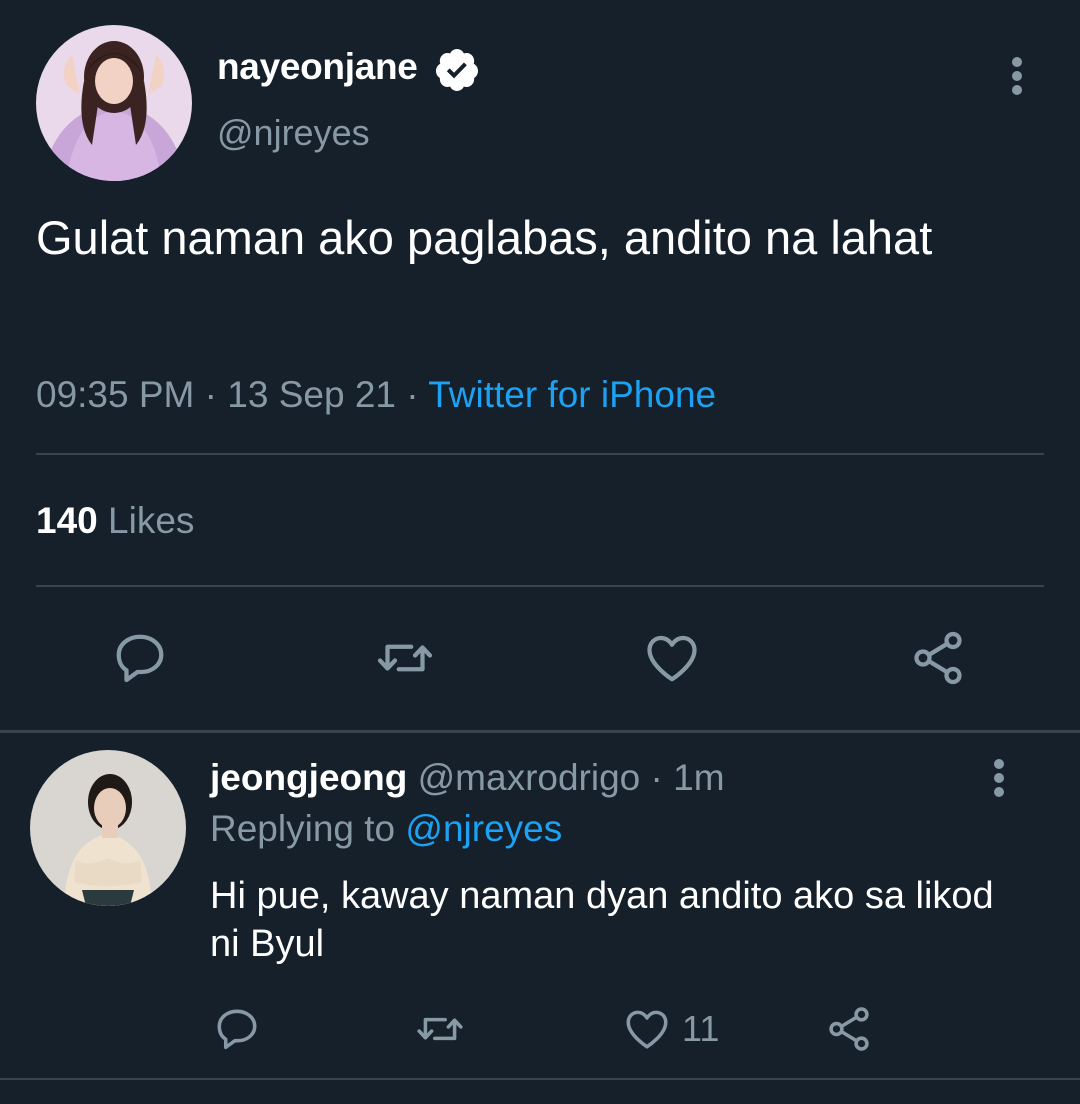 Image resolution: width=1080 pixels, height=1104 pixels. What do you see at coordinates (483, 828) in the screenshot?
I see `replying-mention-link: @njreyes` at bounding box center [483, 828].